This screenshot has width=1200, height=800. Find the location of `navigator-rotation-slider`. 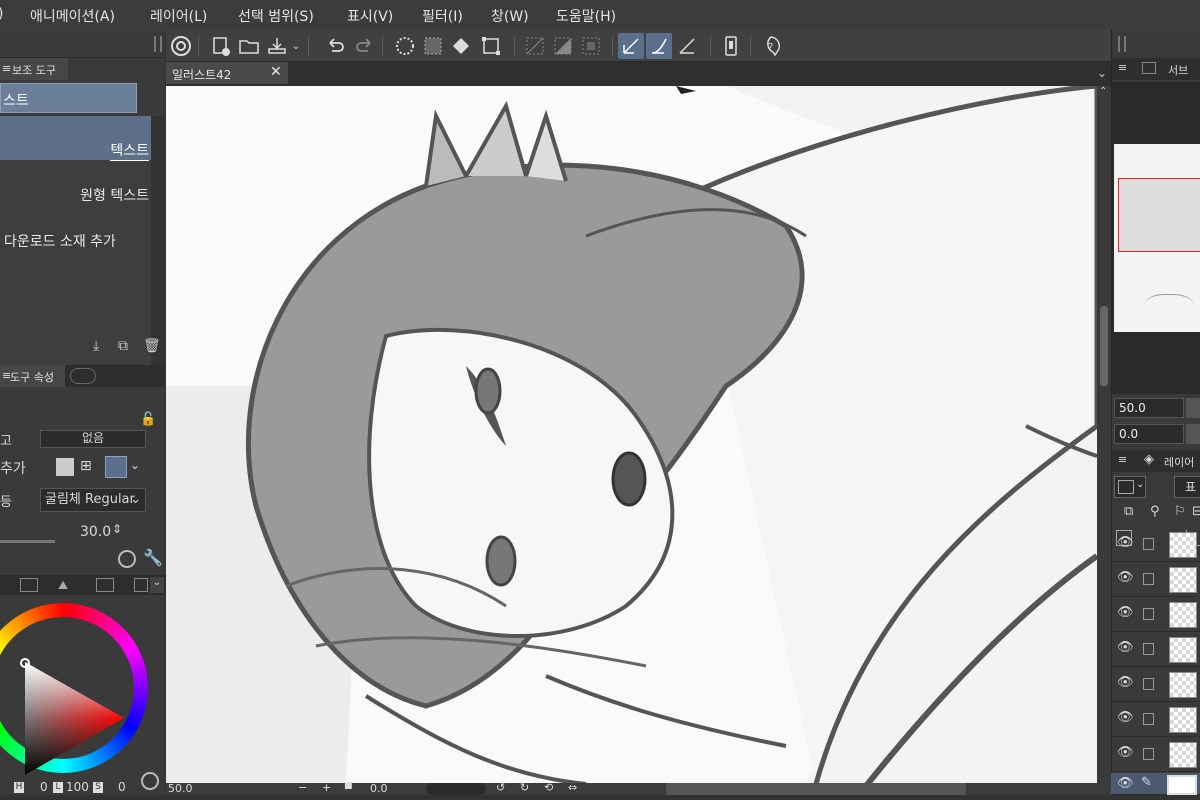

navigator-rotation-slider is located at coordinates (1193, 434).